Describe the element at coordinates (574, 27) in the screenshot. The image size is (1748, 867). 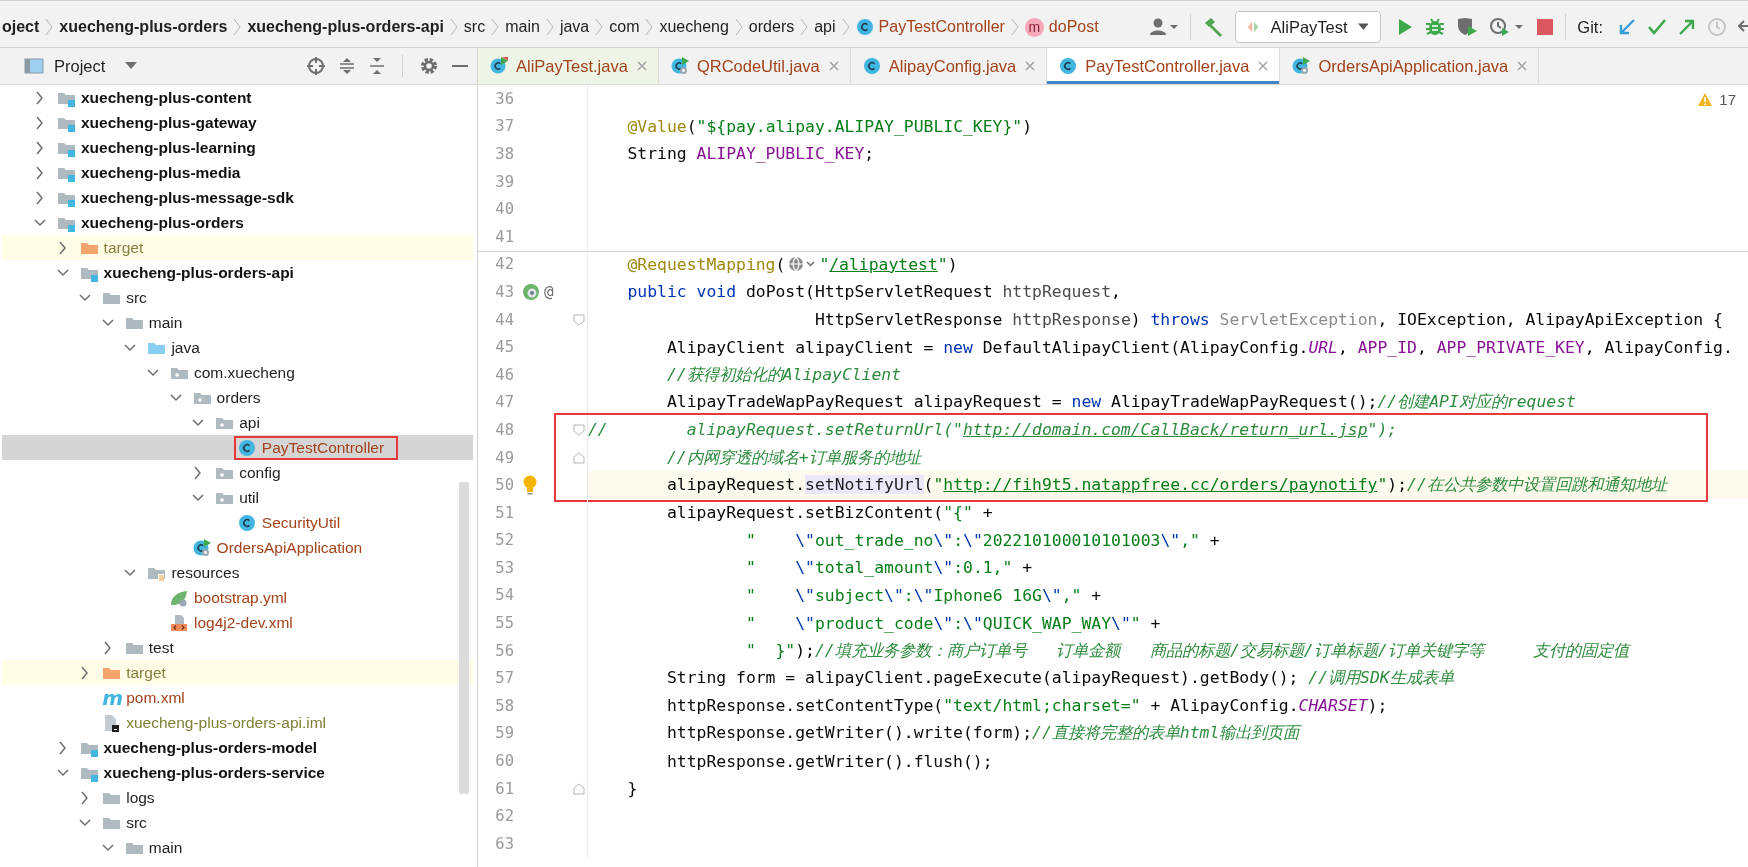
I see `breadcrumb-item: java` at that location.